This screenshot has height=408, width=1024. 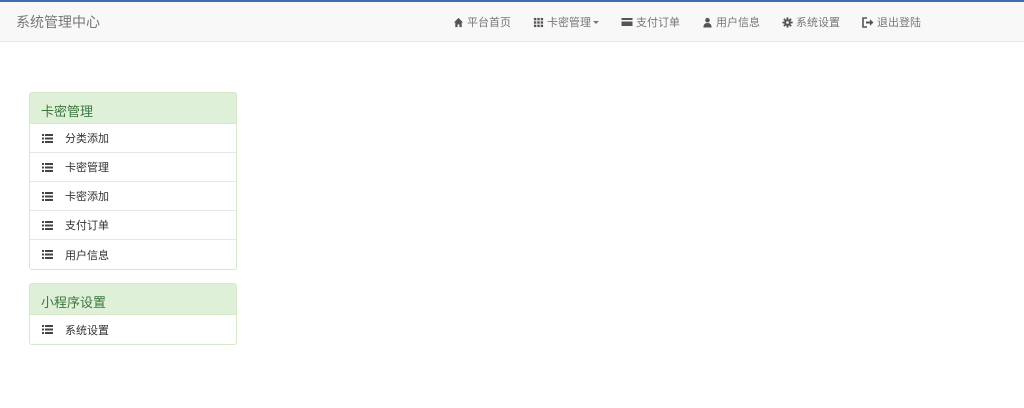 I want to click on nav-item-home: 平台首页, so click(x=482, y=22).